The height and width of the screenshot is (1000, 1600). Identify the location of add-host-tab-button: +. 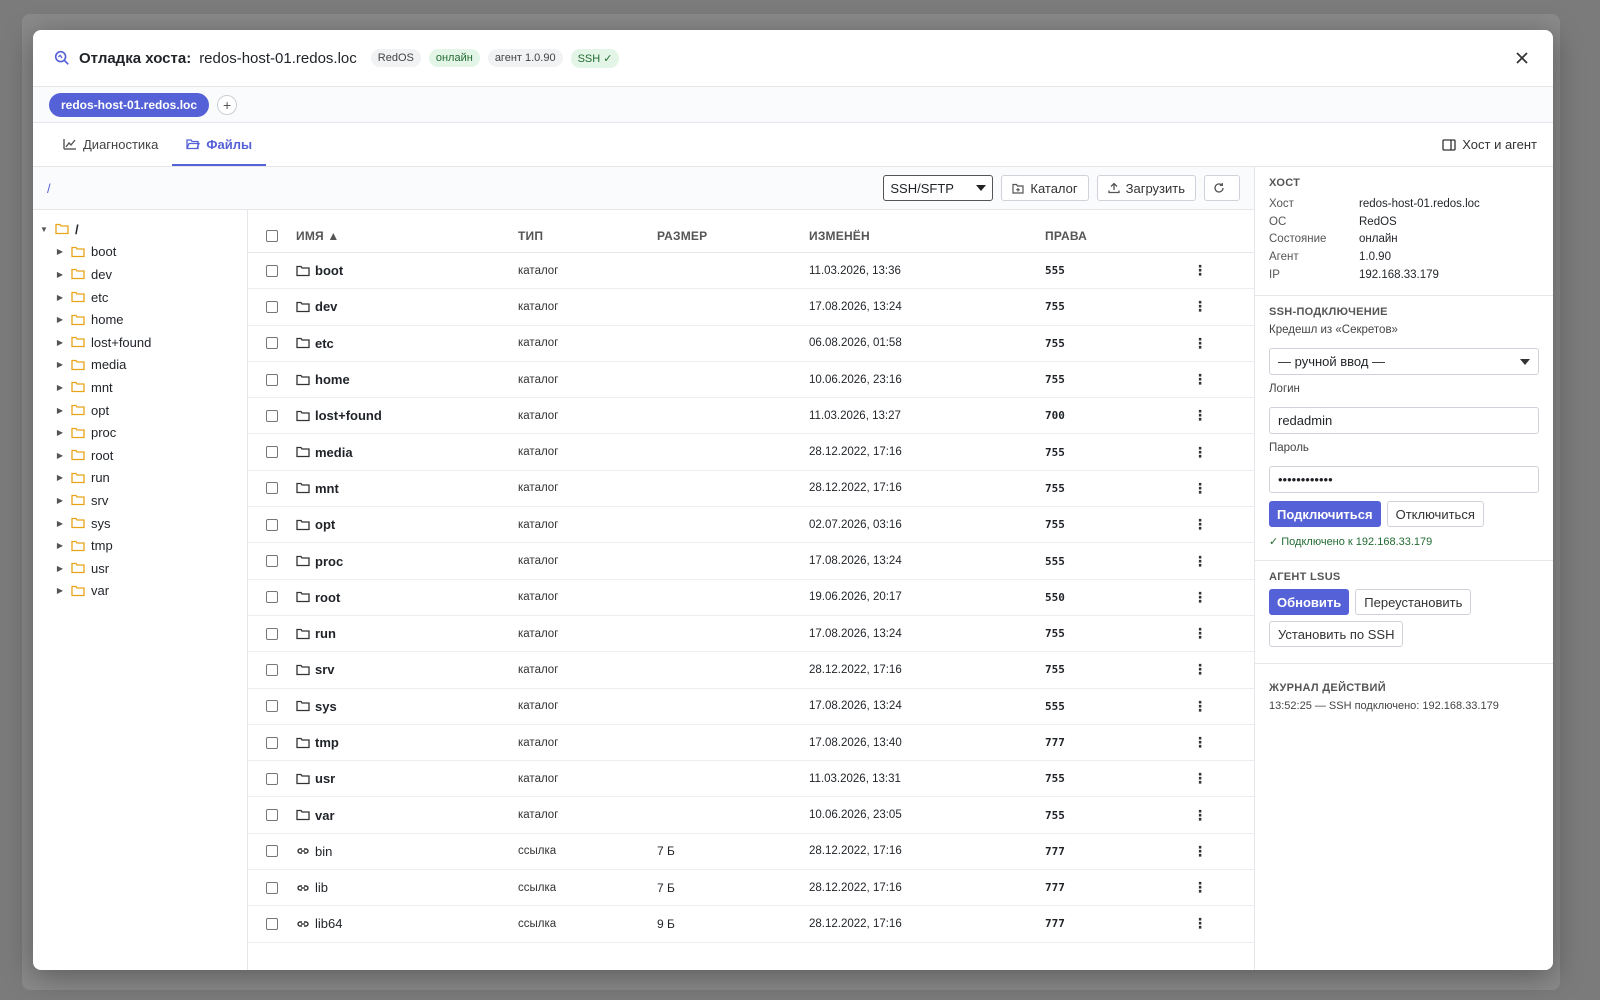
(227, 104).